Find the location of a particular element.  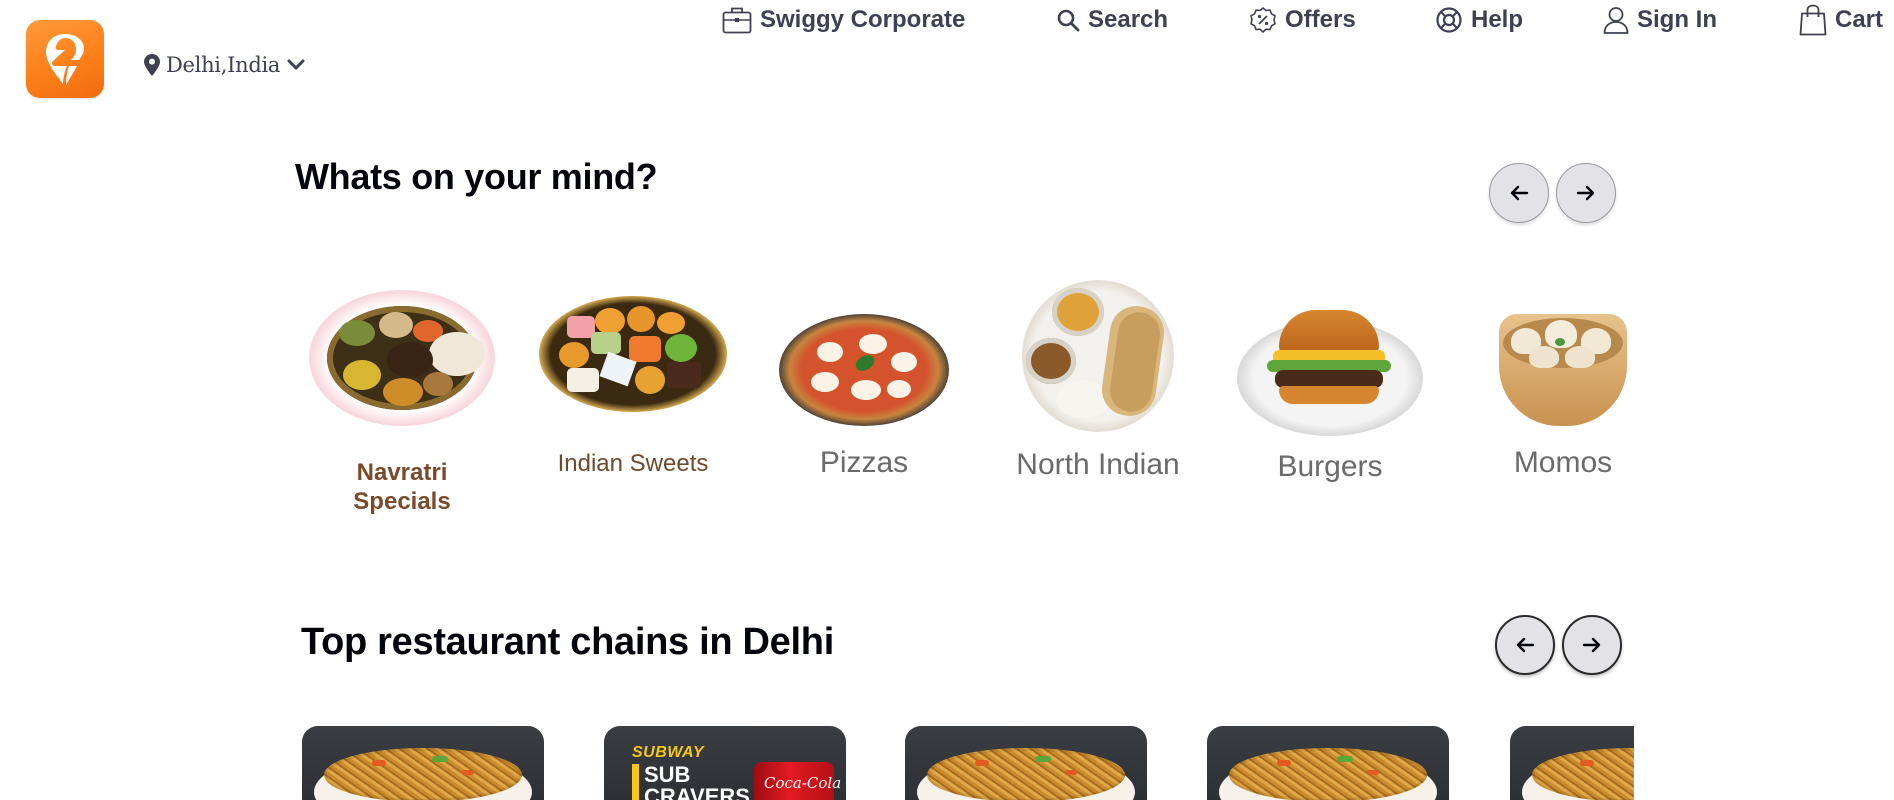

nav-cart: Cart is located at coordinates (1841, 20).